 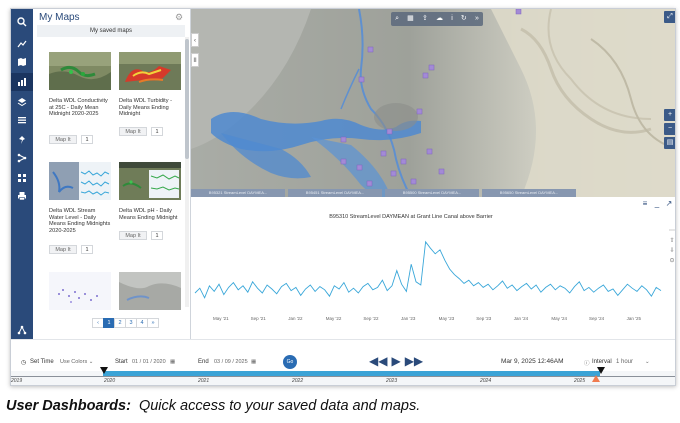 I want to click on playback-controls: ◀◀ ▶ ▶▶, so click(x=398, y=361).